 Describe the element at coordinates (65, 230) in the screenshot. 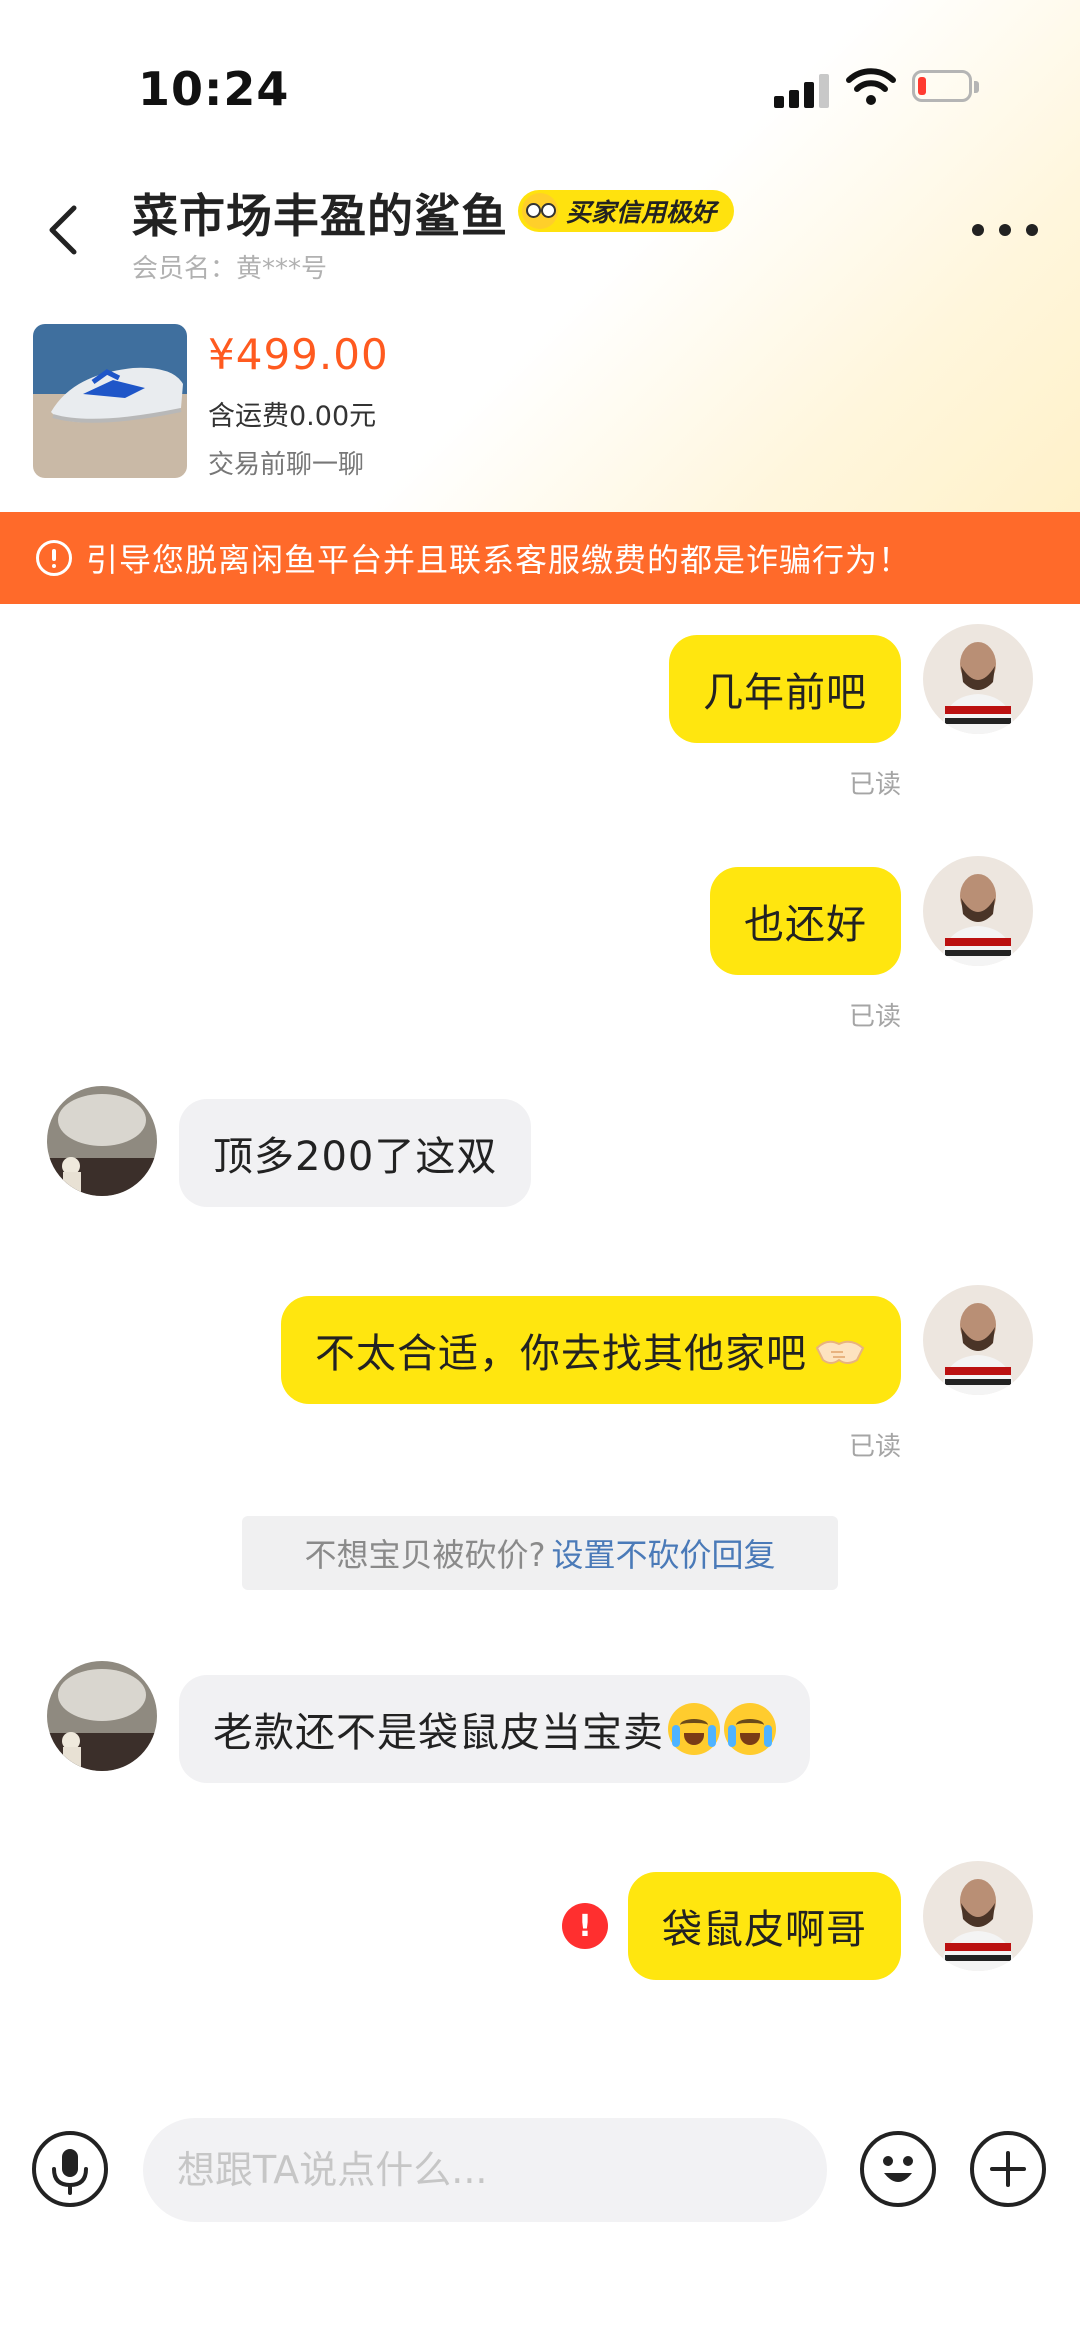

I see `back-button` at that location.